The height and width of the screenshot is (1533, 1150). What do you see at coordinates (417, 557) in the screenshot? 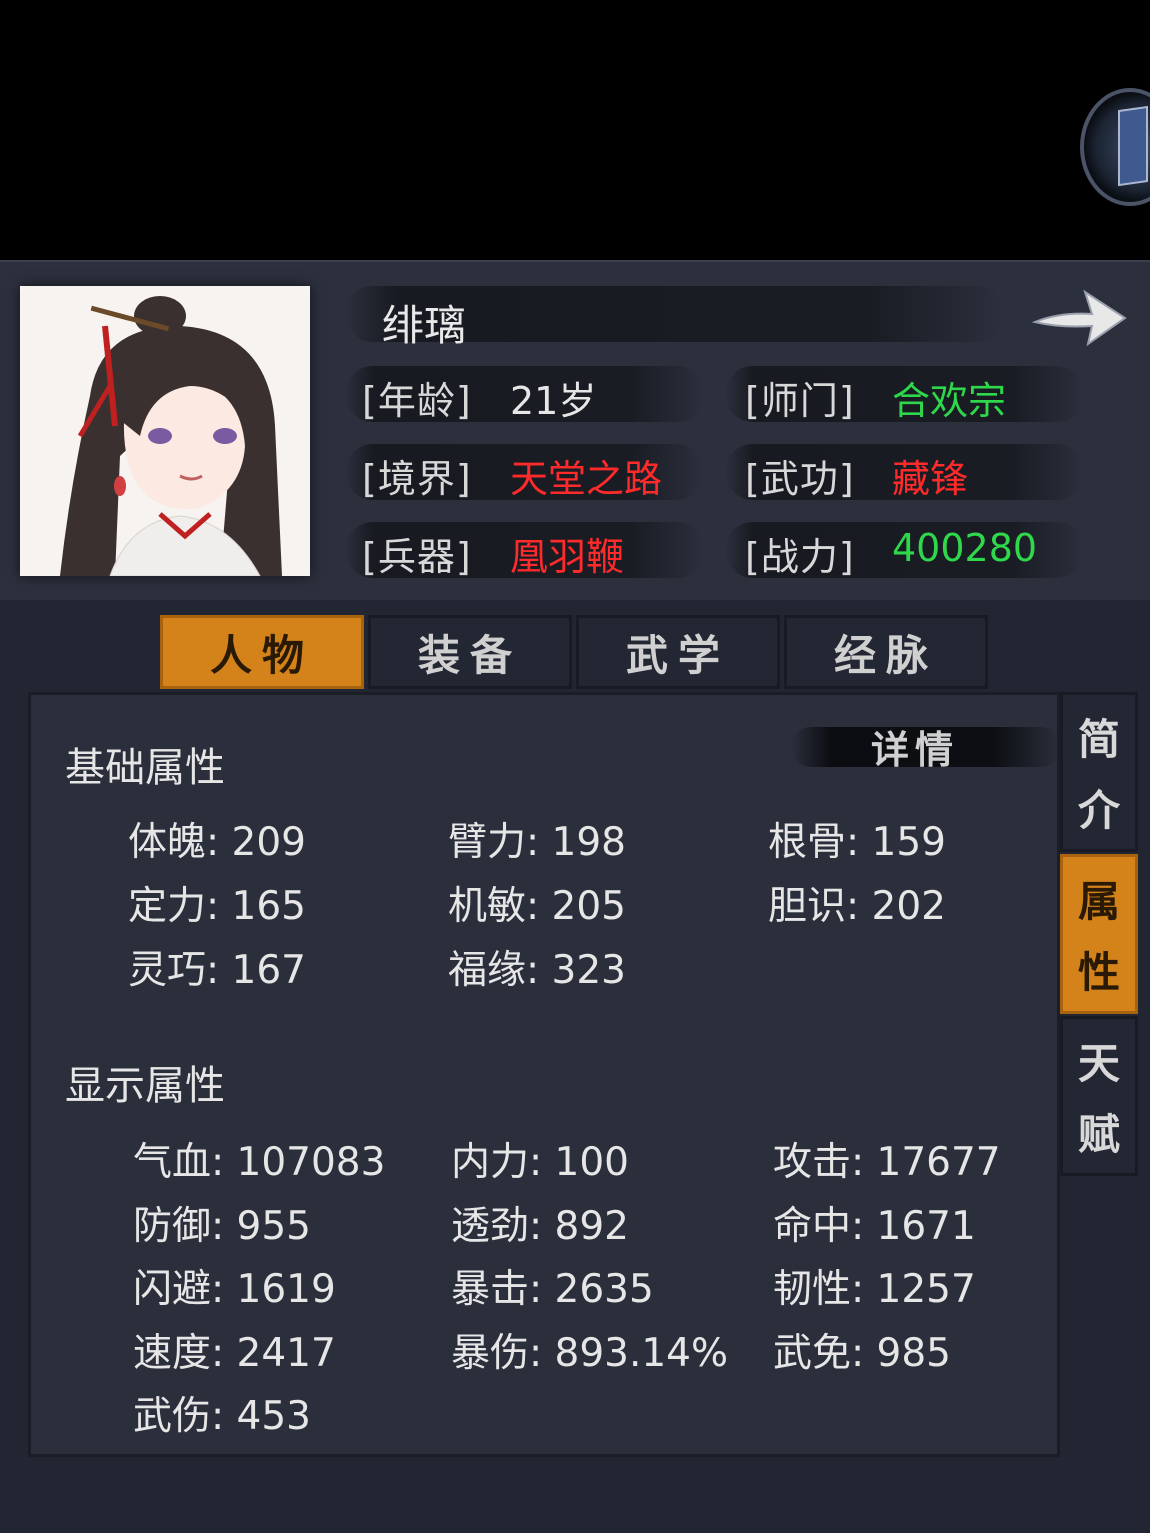
I see `weapon-label: [兵器]` at bounding box center [417, 557].